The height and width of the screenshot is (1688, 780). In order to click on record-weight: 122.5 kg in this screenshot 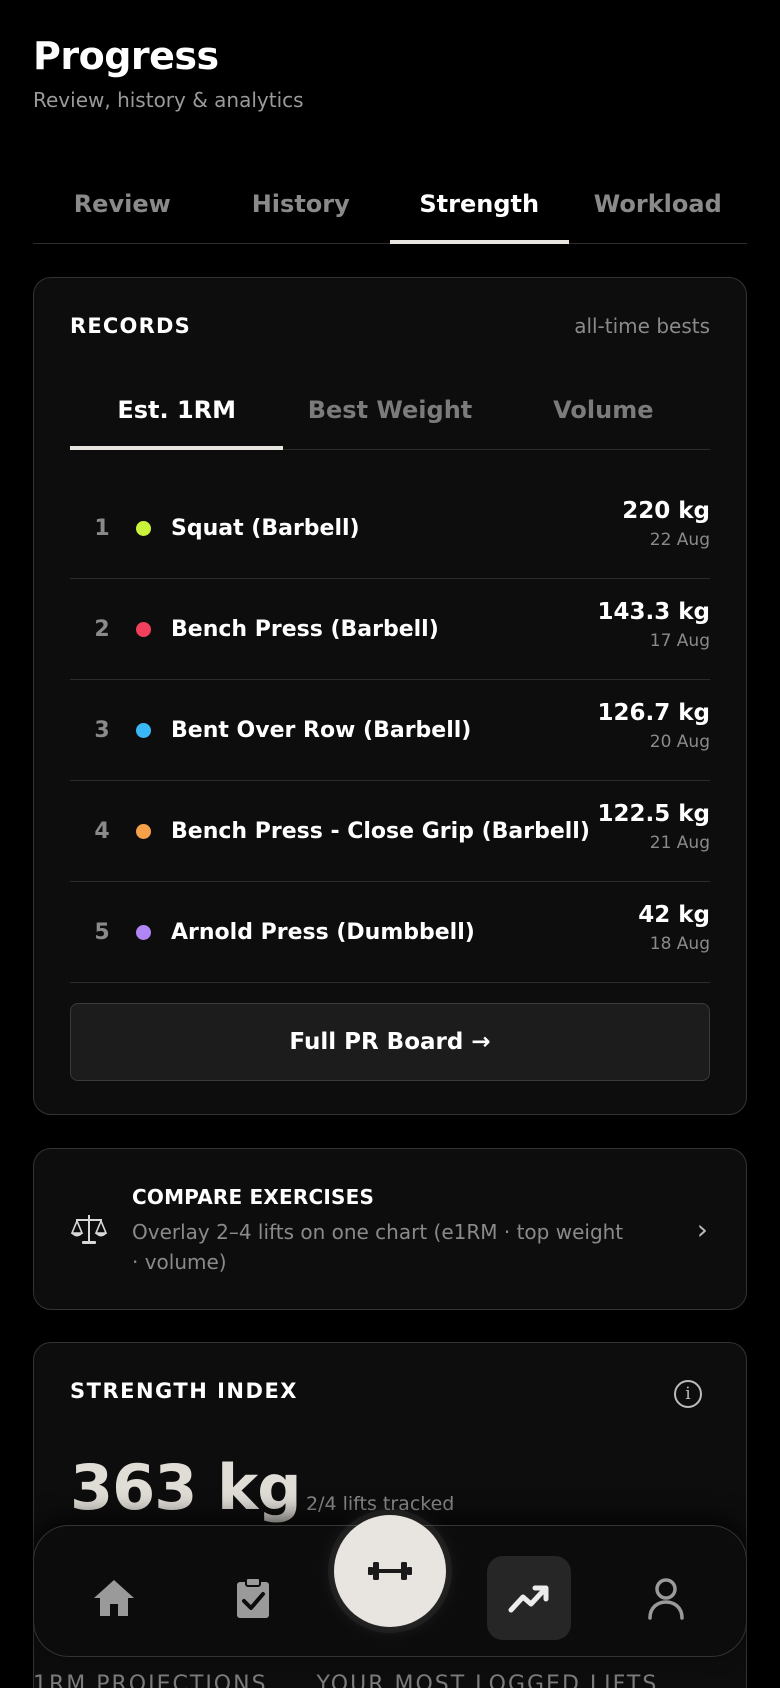, I will do `click(653, 814)`.